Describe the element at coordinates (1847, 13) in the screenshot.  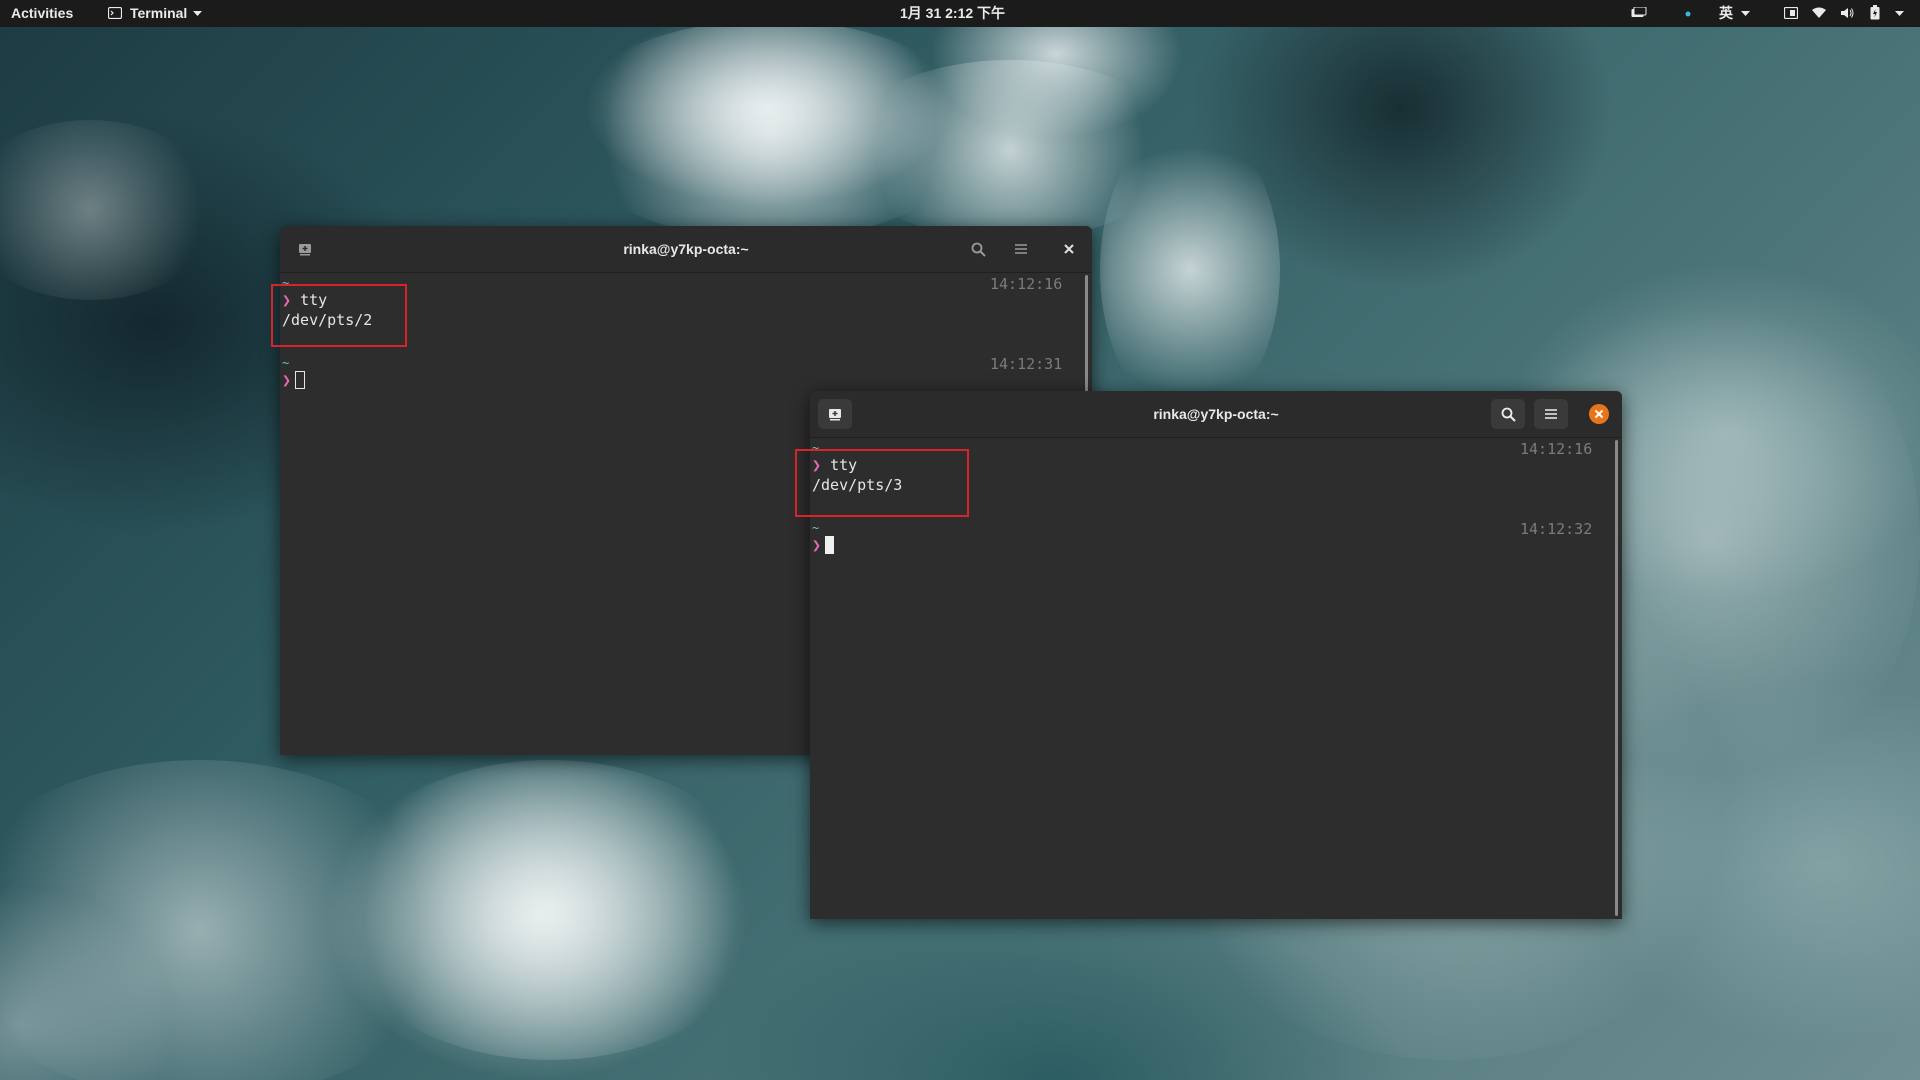
I see `volume-icon` at that location.